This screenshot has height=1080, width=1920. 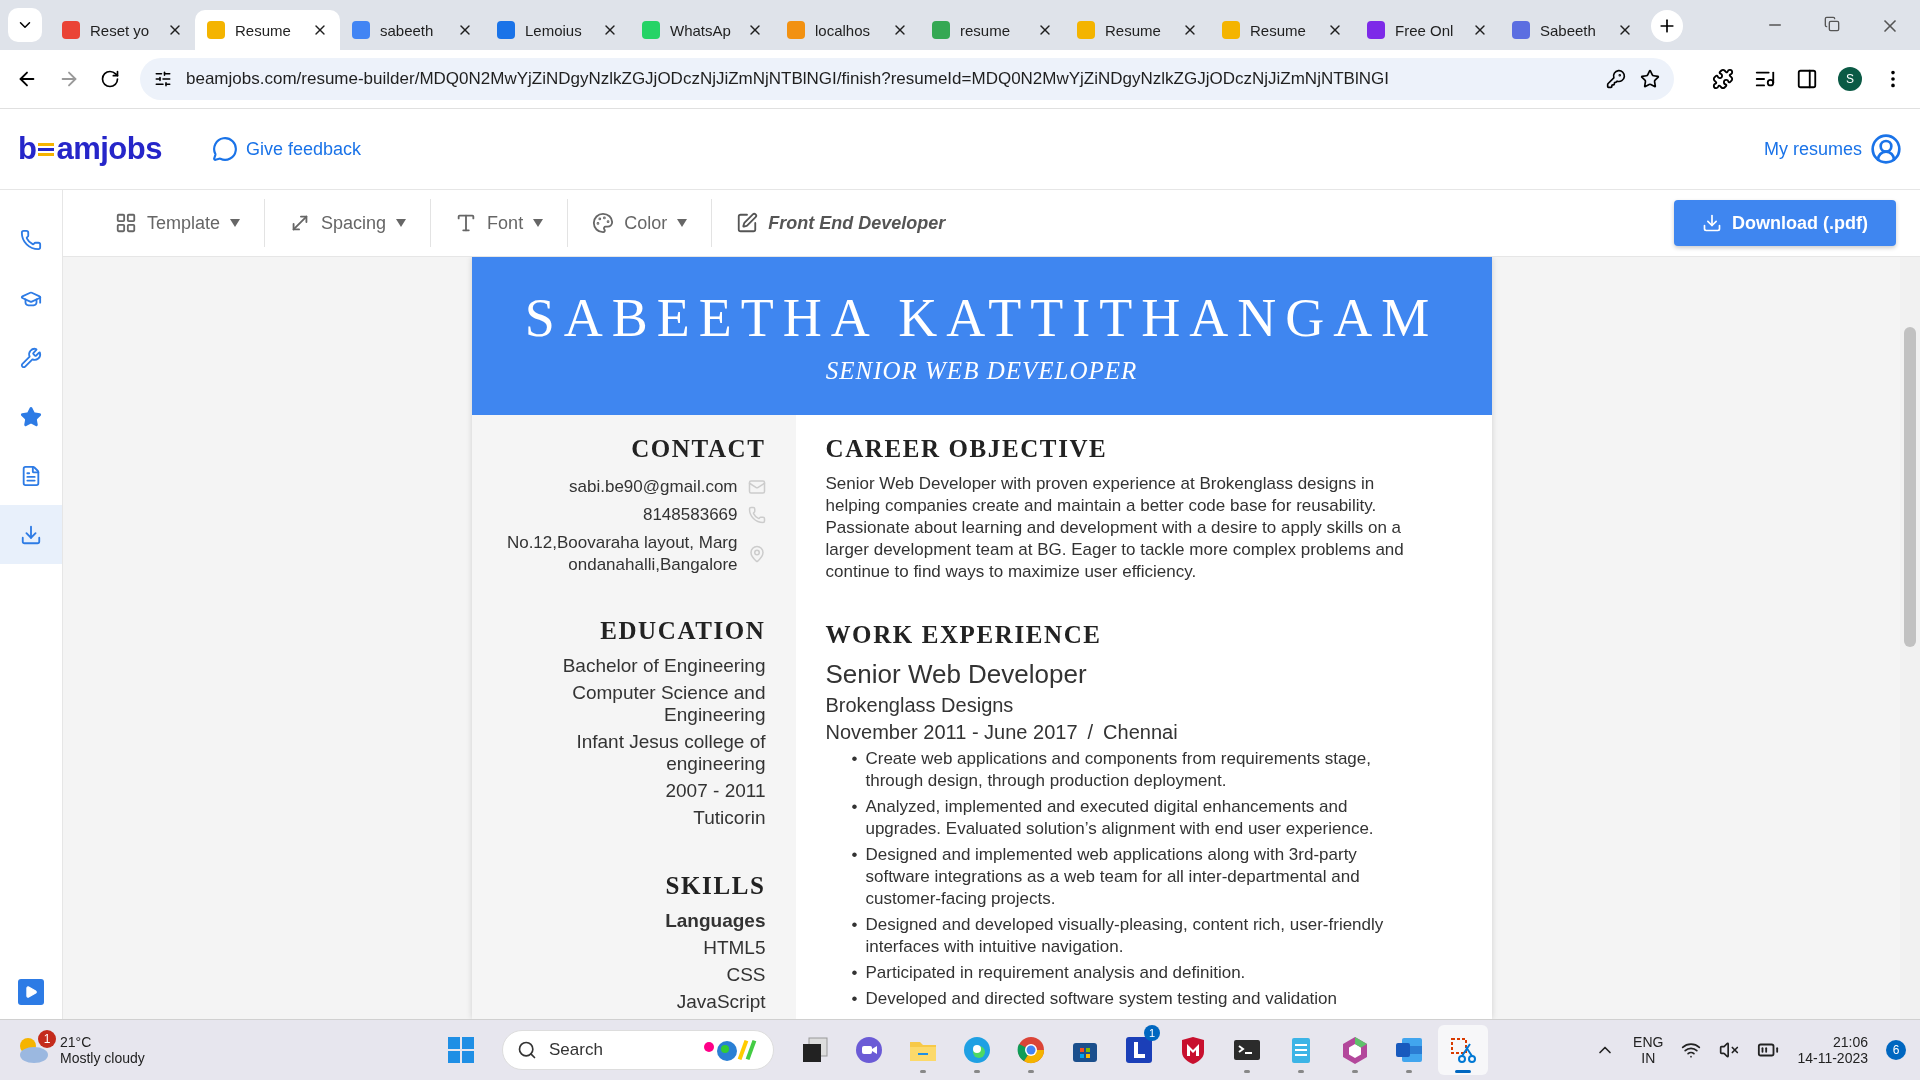 What do you see at coordinates (110, 79) in the screenshot?
I see `reload-icon` at bounding box center [110, 79].